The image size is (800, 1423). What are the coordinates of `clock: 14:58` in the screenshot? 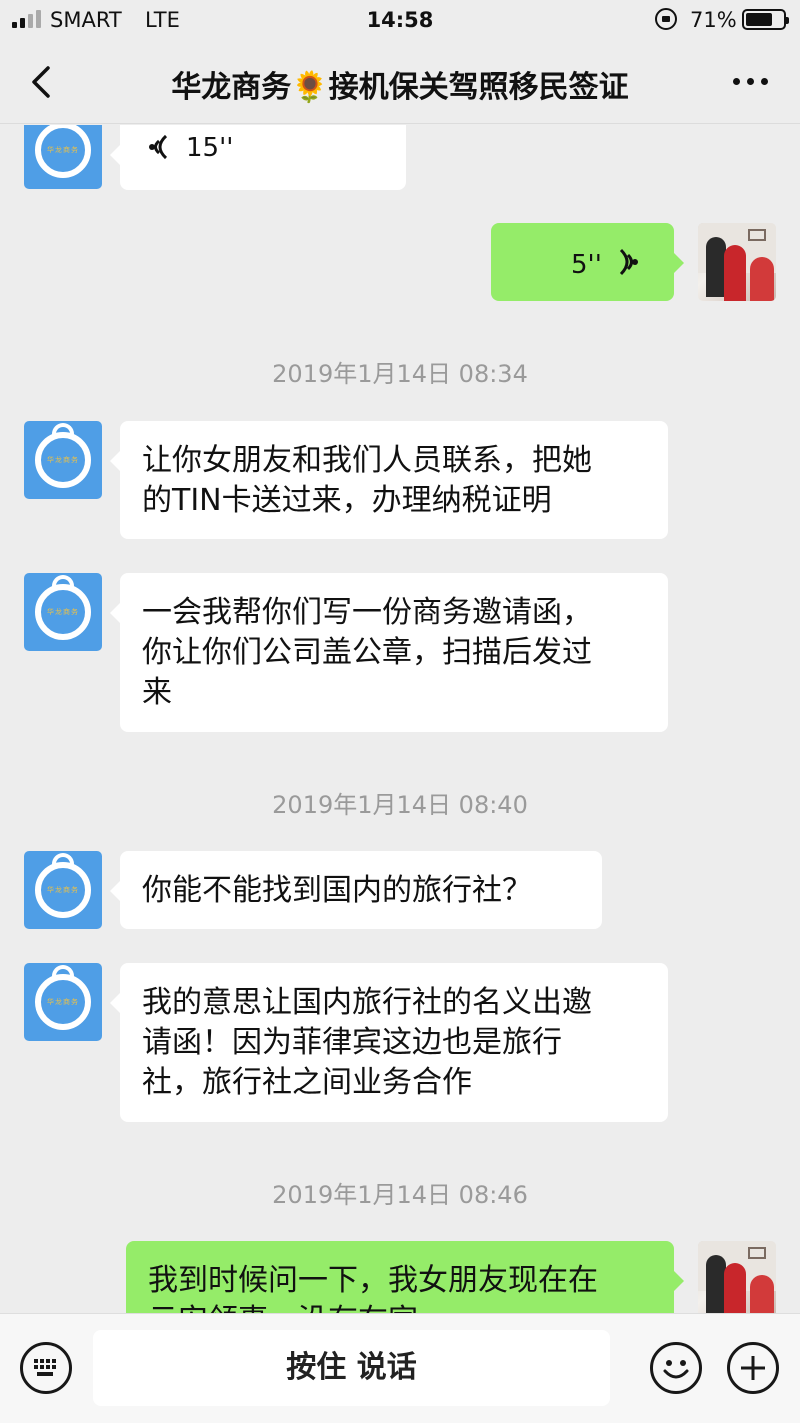 It's located at (400, 20).